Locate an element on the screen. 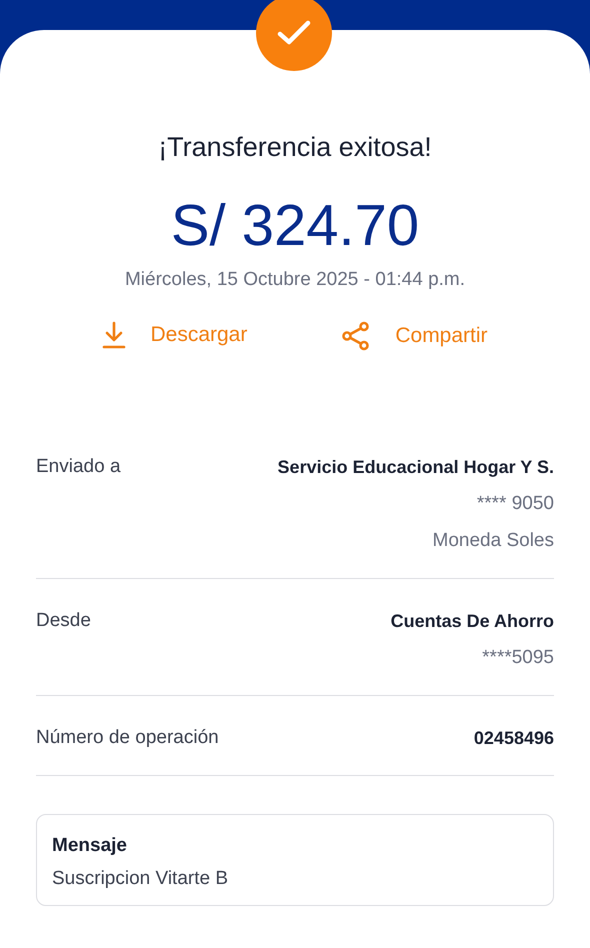  share-link: Compartir is located at coordinates (414, 336).